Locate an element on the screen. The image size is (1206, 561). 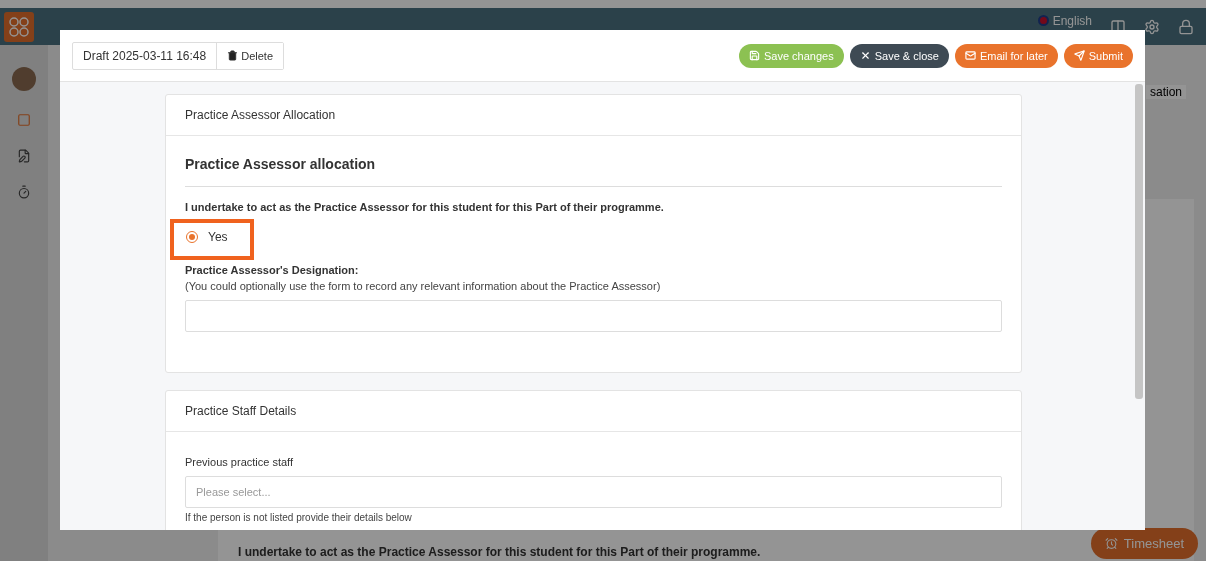
designation-hint: (You could optionally use the form to record any relevant information about the Practice Assessor) is located at coordinates (423, 286).